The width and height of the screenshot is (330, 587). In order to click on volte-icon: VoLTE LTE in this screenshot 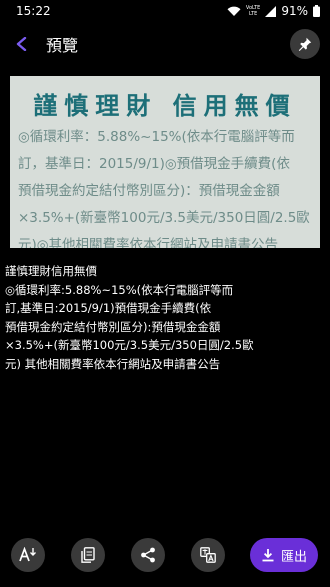, I will do `click(253, 11)`.